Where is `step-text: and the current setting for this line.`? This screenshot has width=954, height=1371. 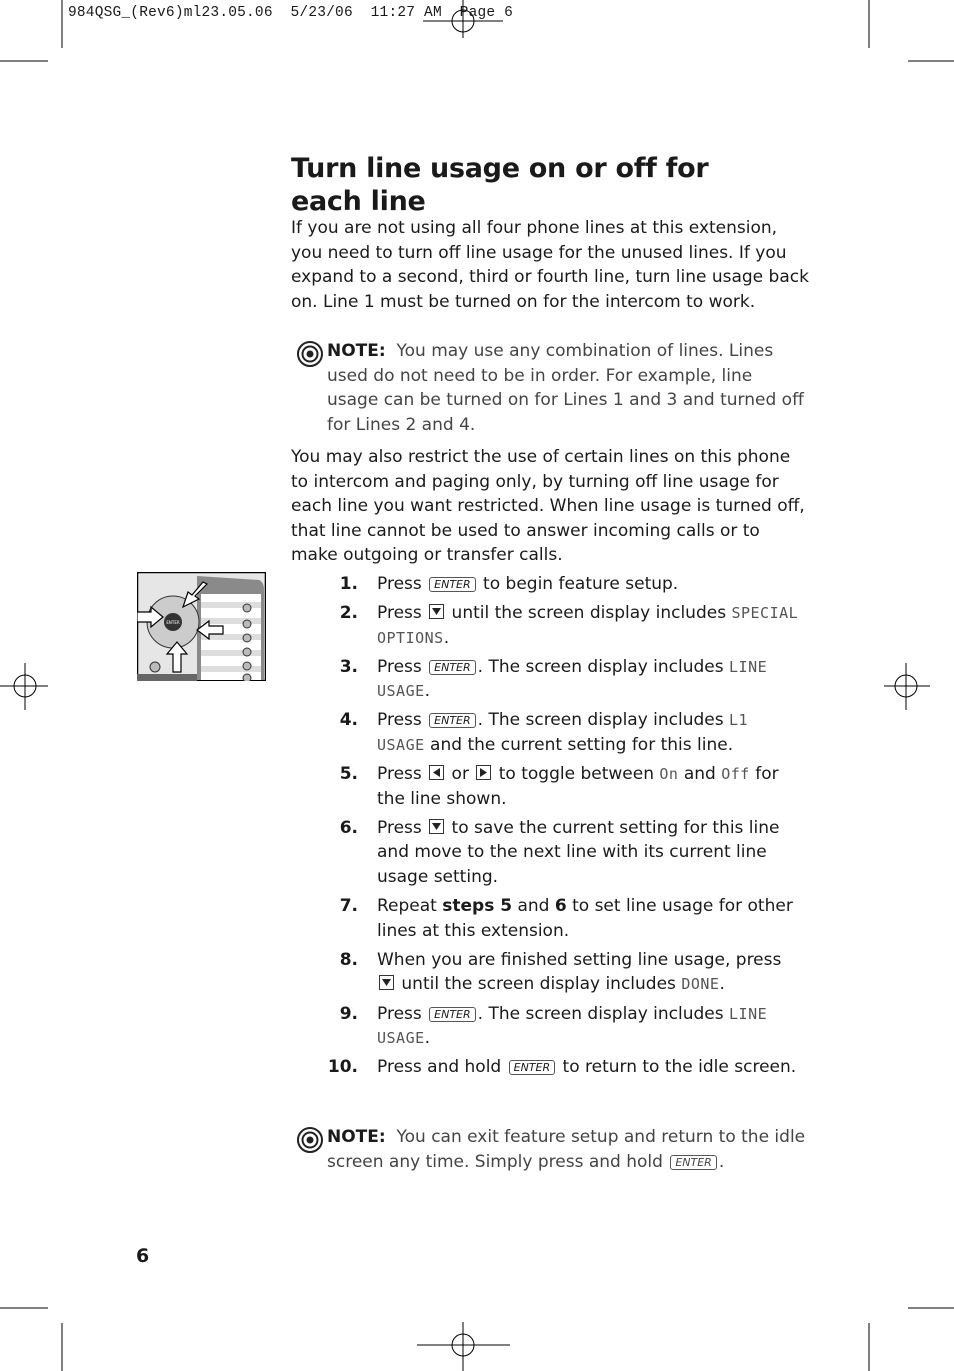
step-text: and the current setting for this line. is located at coordinates (579, 745).